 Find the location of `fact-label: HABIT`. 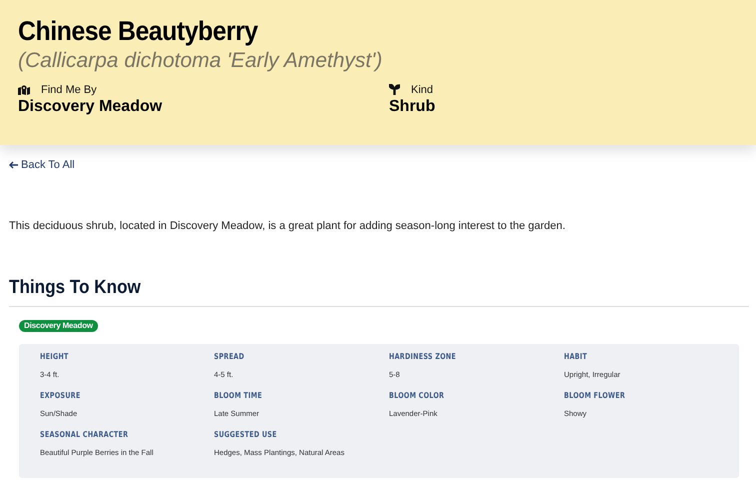

fact-label: HABIT is located at coordinates (576, 356).